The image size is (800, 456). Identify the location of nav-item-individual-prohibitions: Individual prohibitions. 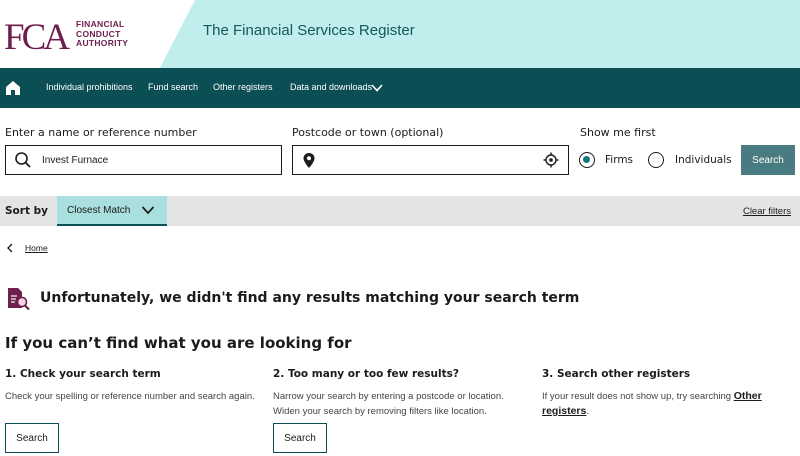
(89, 87).